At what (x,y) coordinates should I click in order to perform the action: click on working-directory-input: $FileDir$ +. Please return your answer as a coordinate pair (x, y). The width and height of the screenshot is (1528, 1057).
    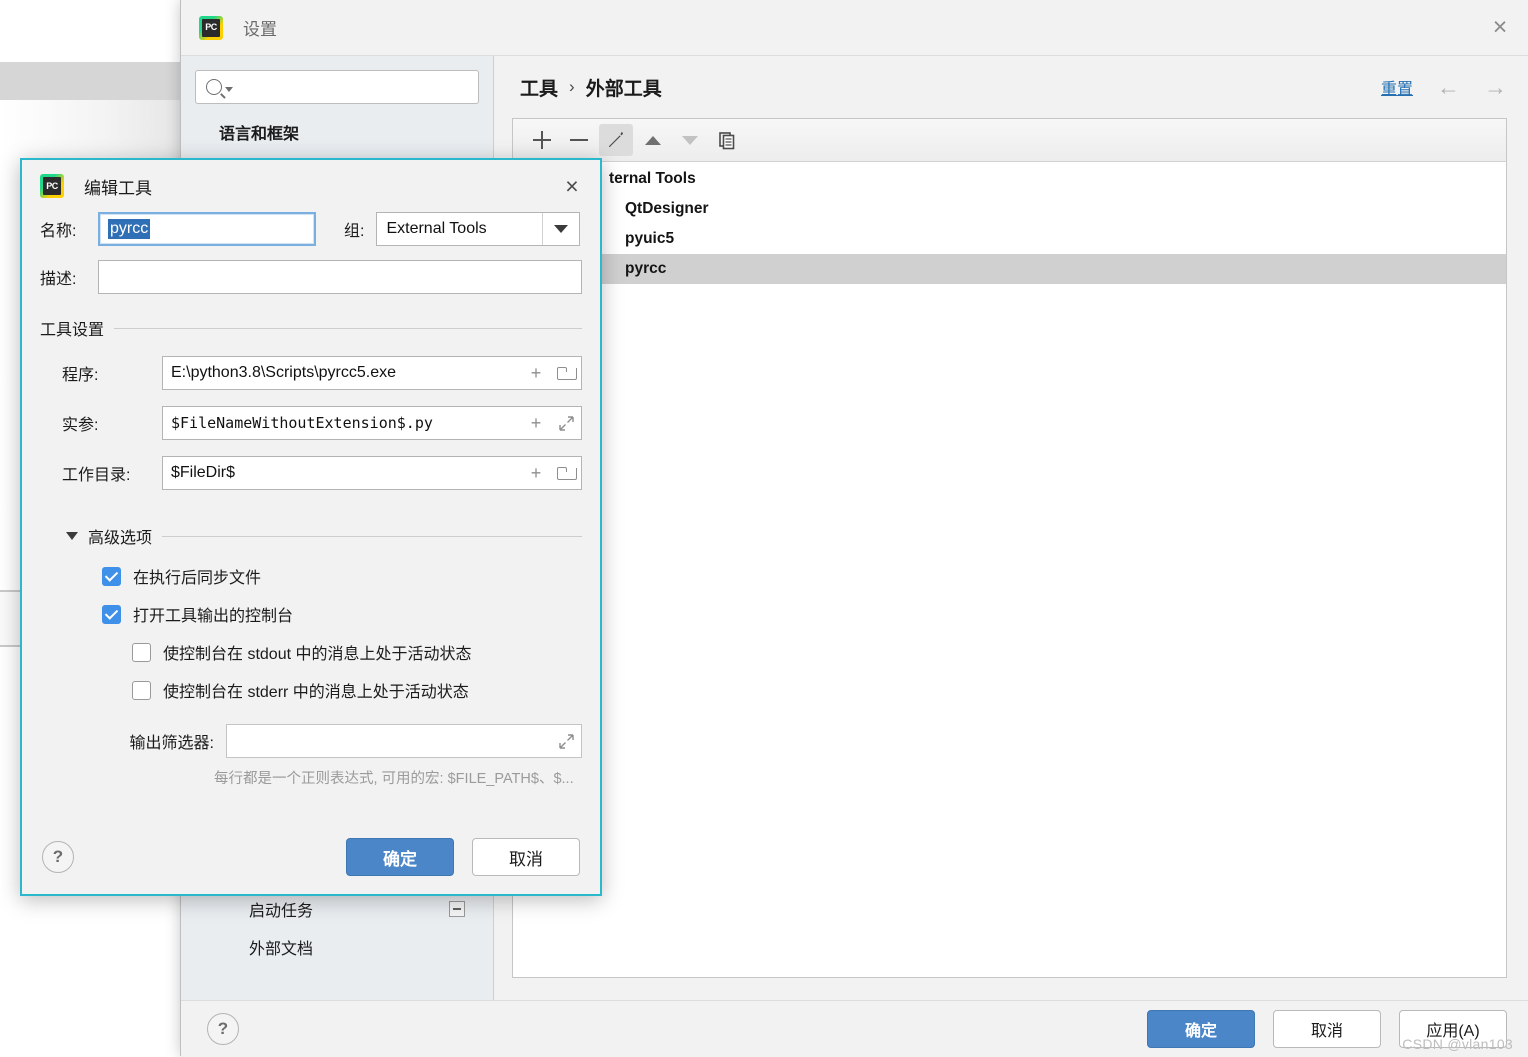
    Looking at the image, I should click on (372, 473).